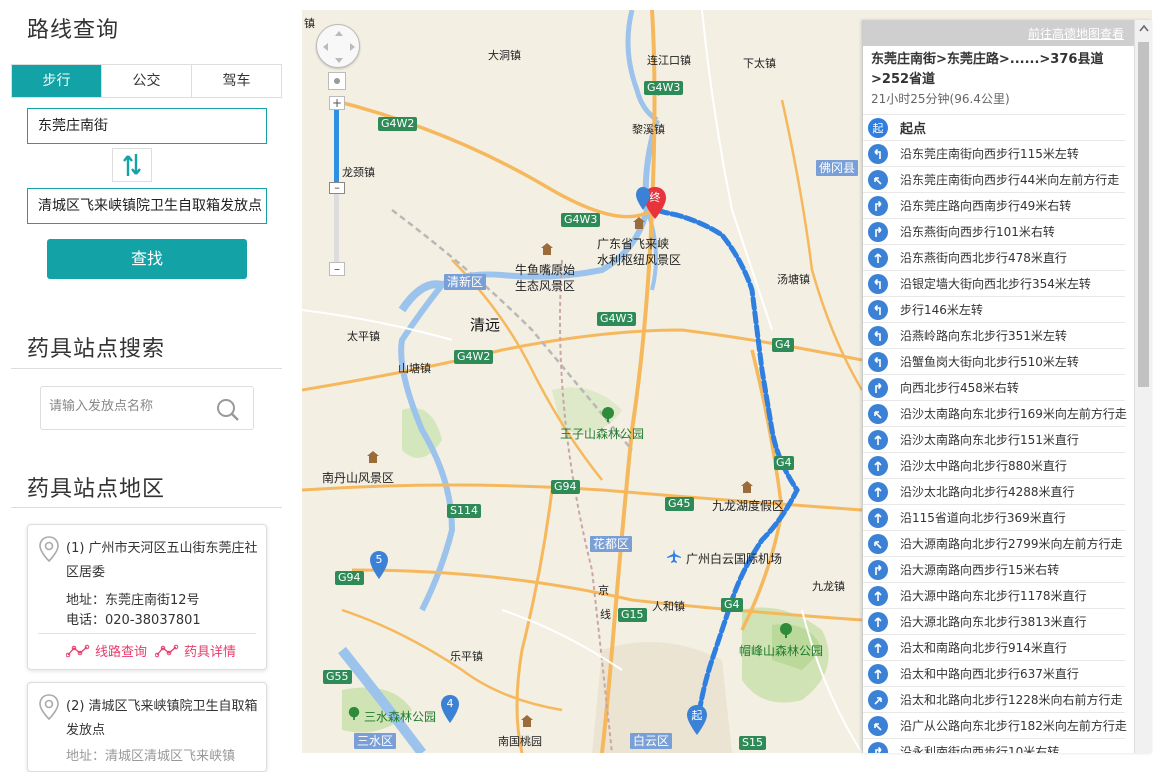 The image size is (1157, 772). Describe the element at coordinates (793, 279) in the screenshot. I see `map-label: 汤塘镇` at that location.